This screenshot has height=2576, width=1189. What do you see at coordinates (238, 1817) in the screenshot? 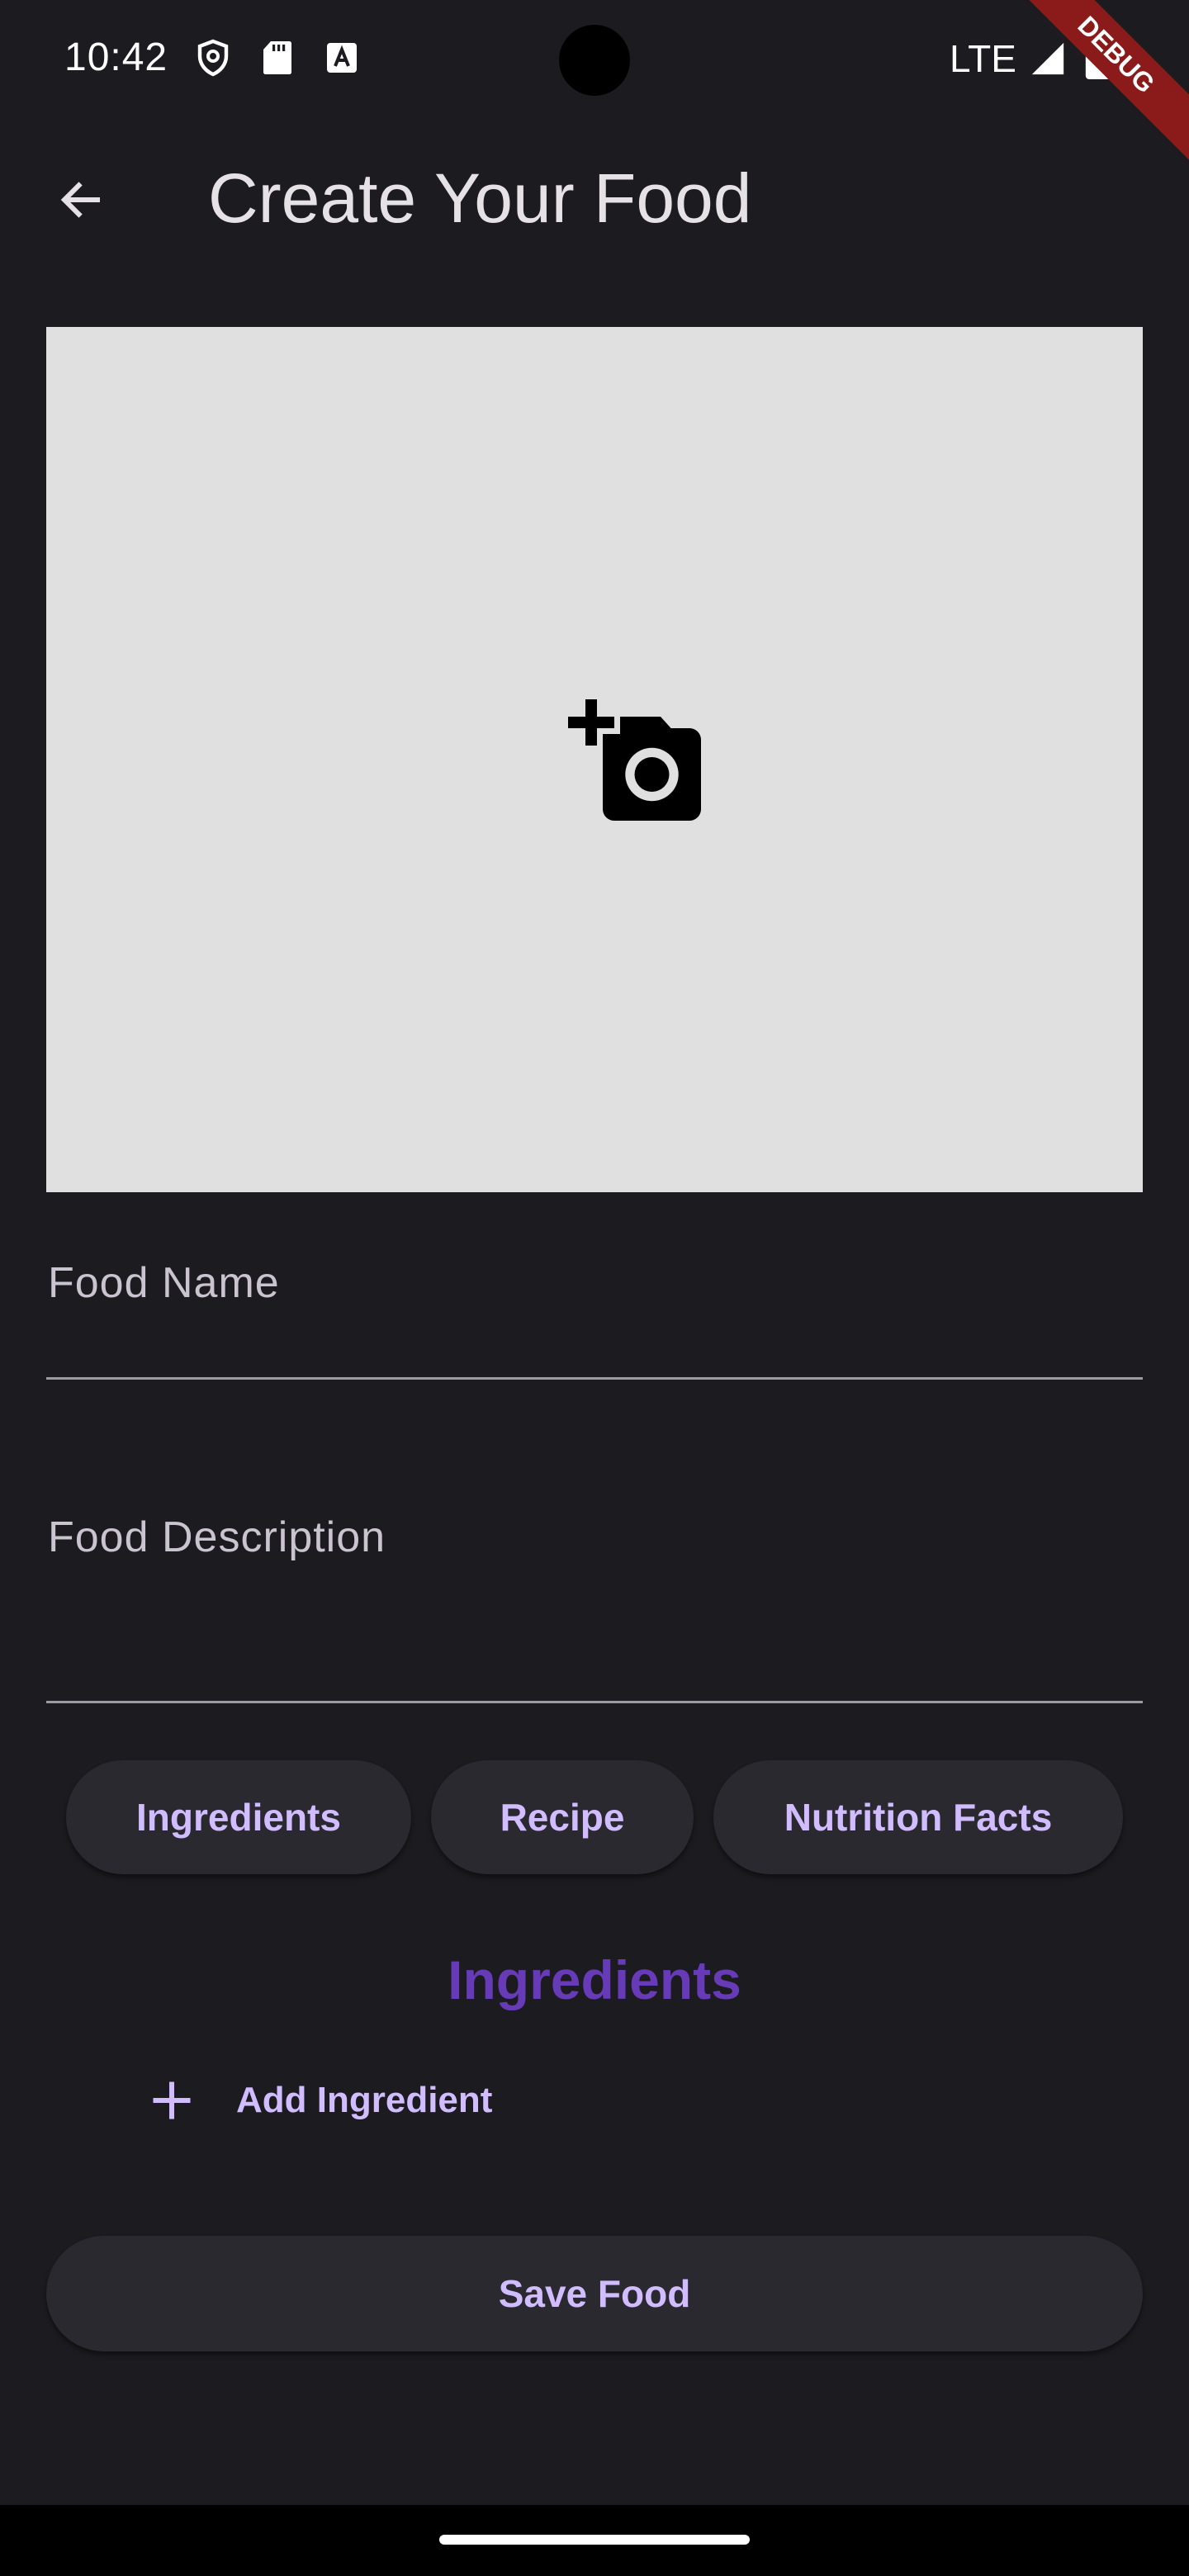
I see `ingredients-tab-button: Ingredients` at bounding box center [238, 1817].